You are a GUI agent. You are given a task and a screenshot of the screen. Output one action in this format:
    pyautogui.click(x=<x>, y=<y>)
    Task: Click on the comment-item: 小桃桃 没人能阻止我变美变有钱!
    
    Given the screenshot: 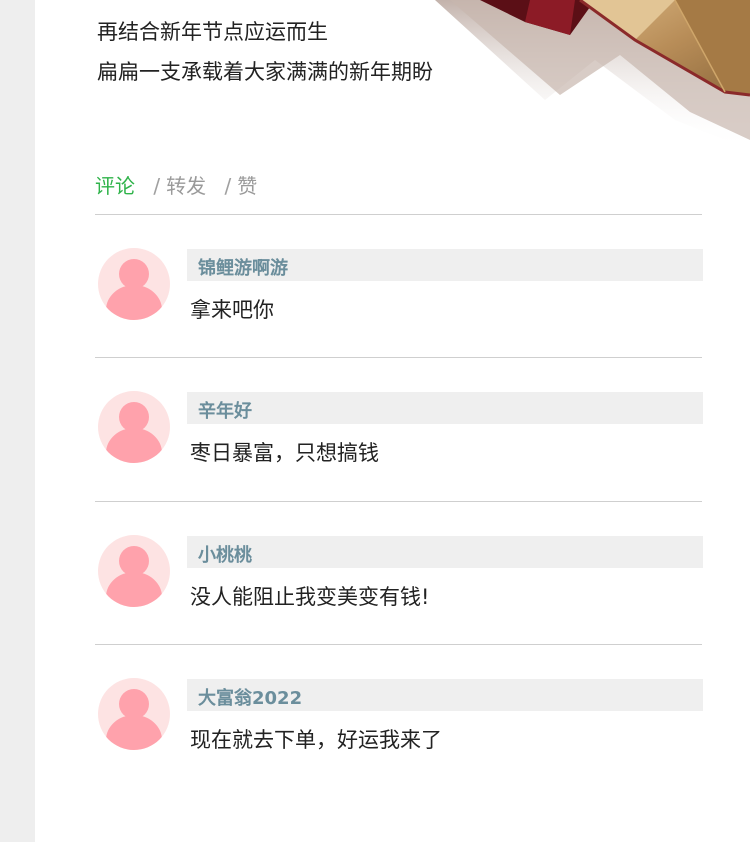 What is the action you would take?
    pyautogui.click(x=399, y=575)
    